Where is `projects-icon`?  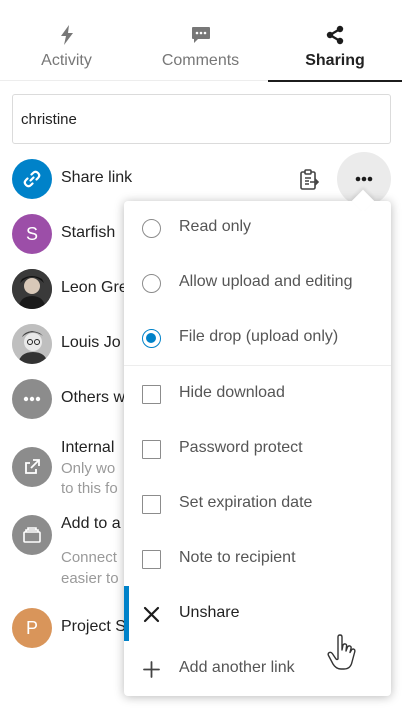
projects-icon is located at coordinates (32, 535).